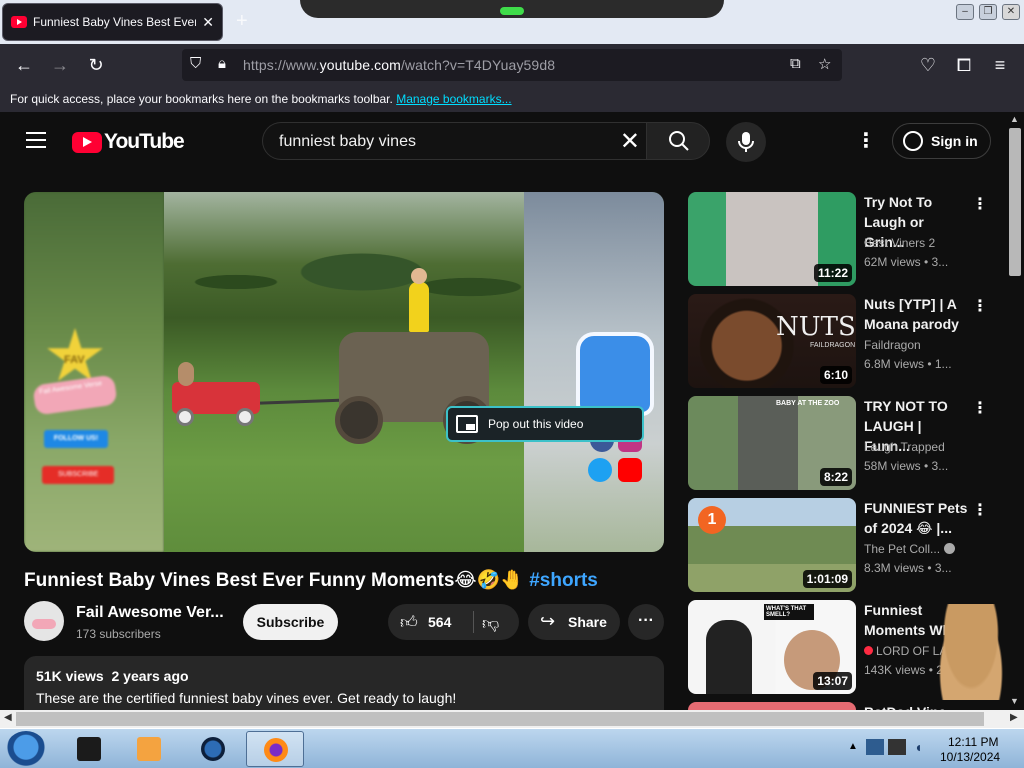 This screenshot has height=768, width=1024. What do you see at coordinates (1000, 65) in the screenshot?
I see `menu-hamburger-icon: ≡` at bounding box center [1000, 65].